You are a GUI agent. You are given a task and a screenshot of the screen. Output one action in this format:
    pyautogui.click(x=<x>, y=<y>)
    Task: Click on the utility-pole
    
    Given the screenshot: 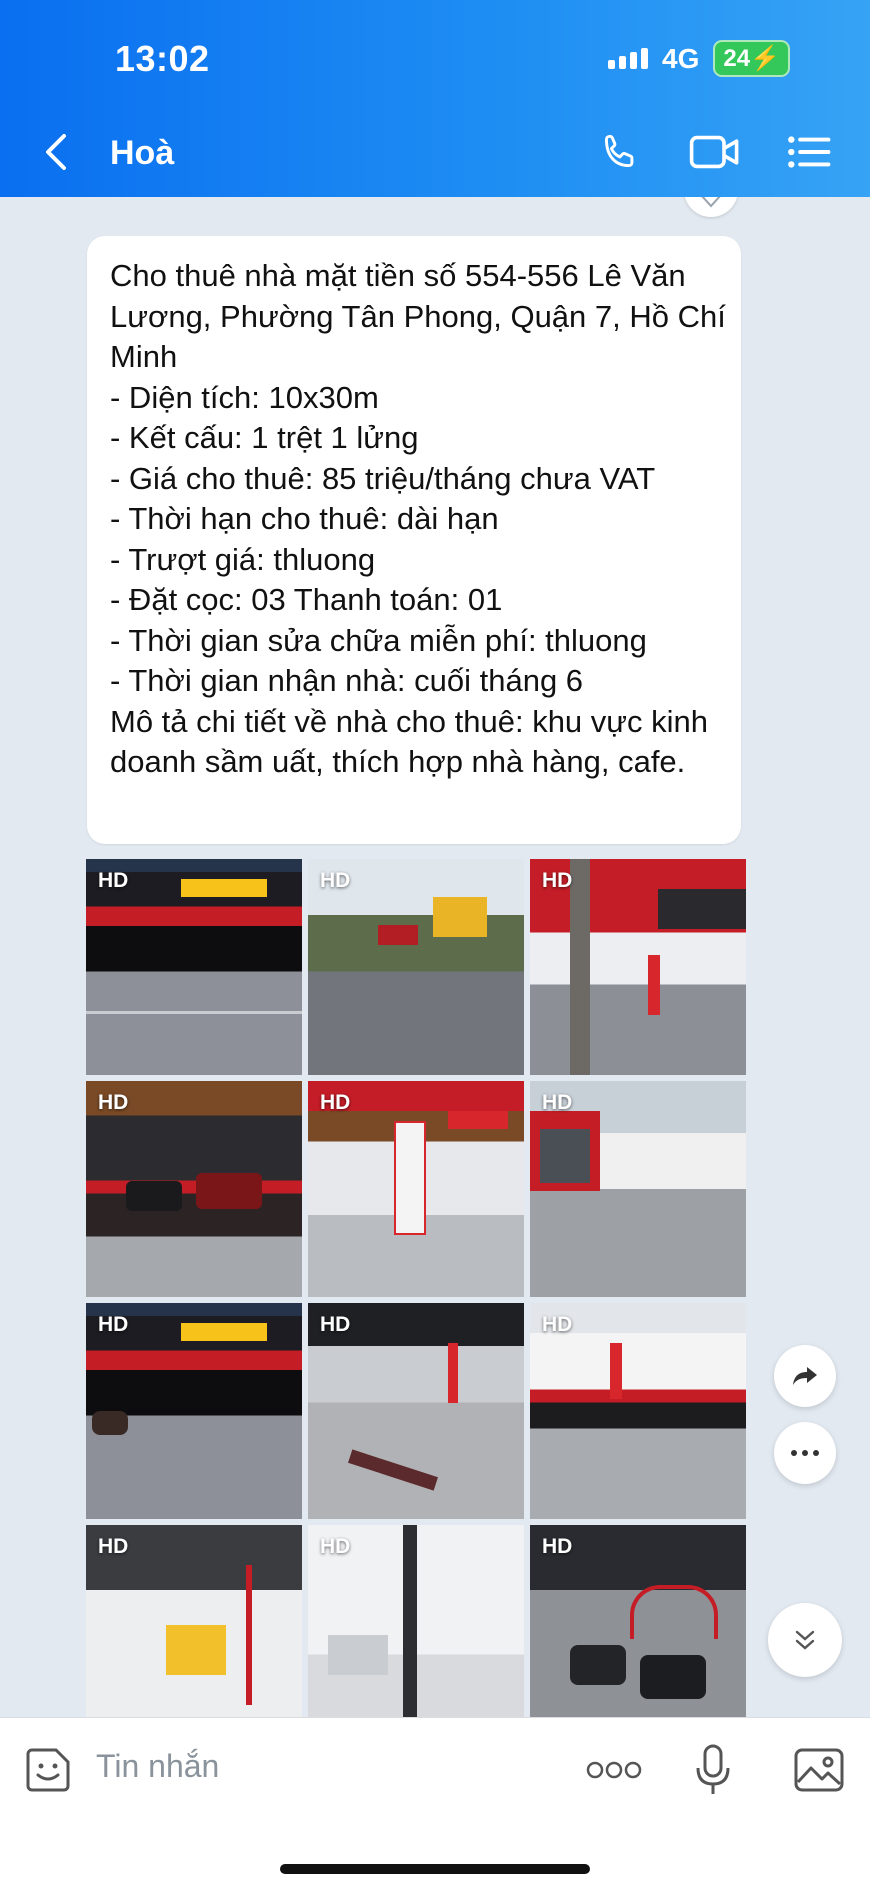 What is the action you would take?
    pyautogui.click(x=580, y=967)
    